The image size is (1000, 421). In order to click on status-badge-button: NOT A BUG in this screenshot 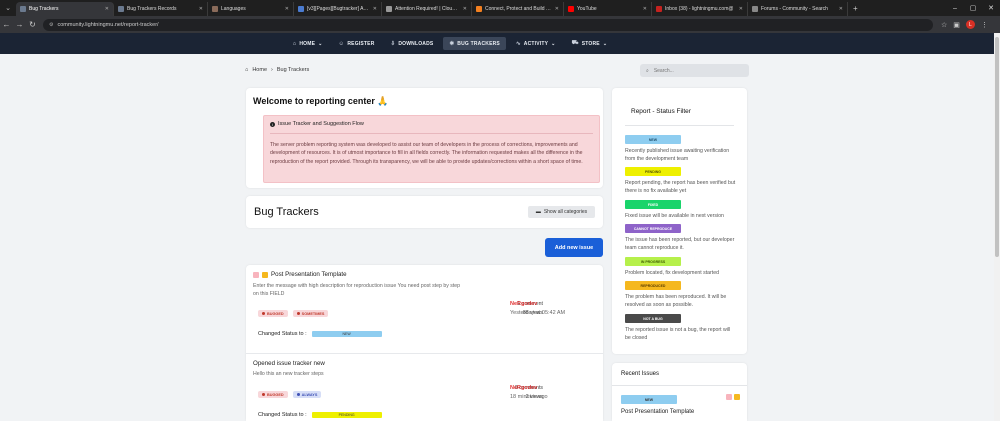, I will do `click(653, 318)`.